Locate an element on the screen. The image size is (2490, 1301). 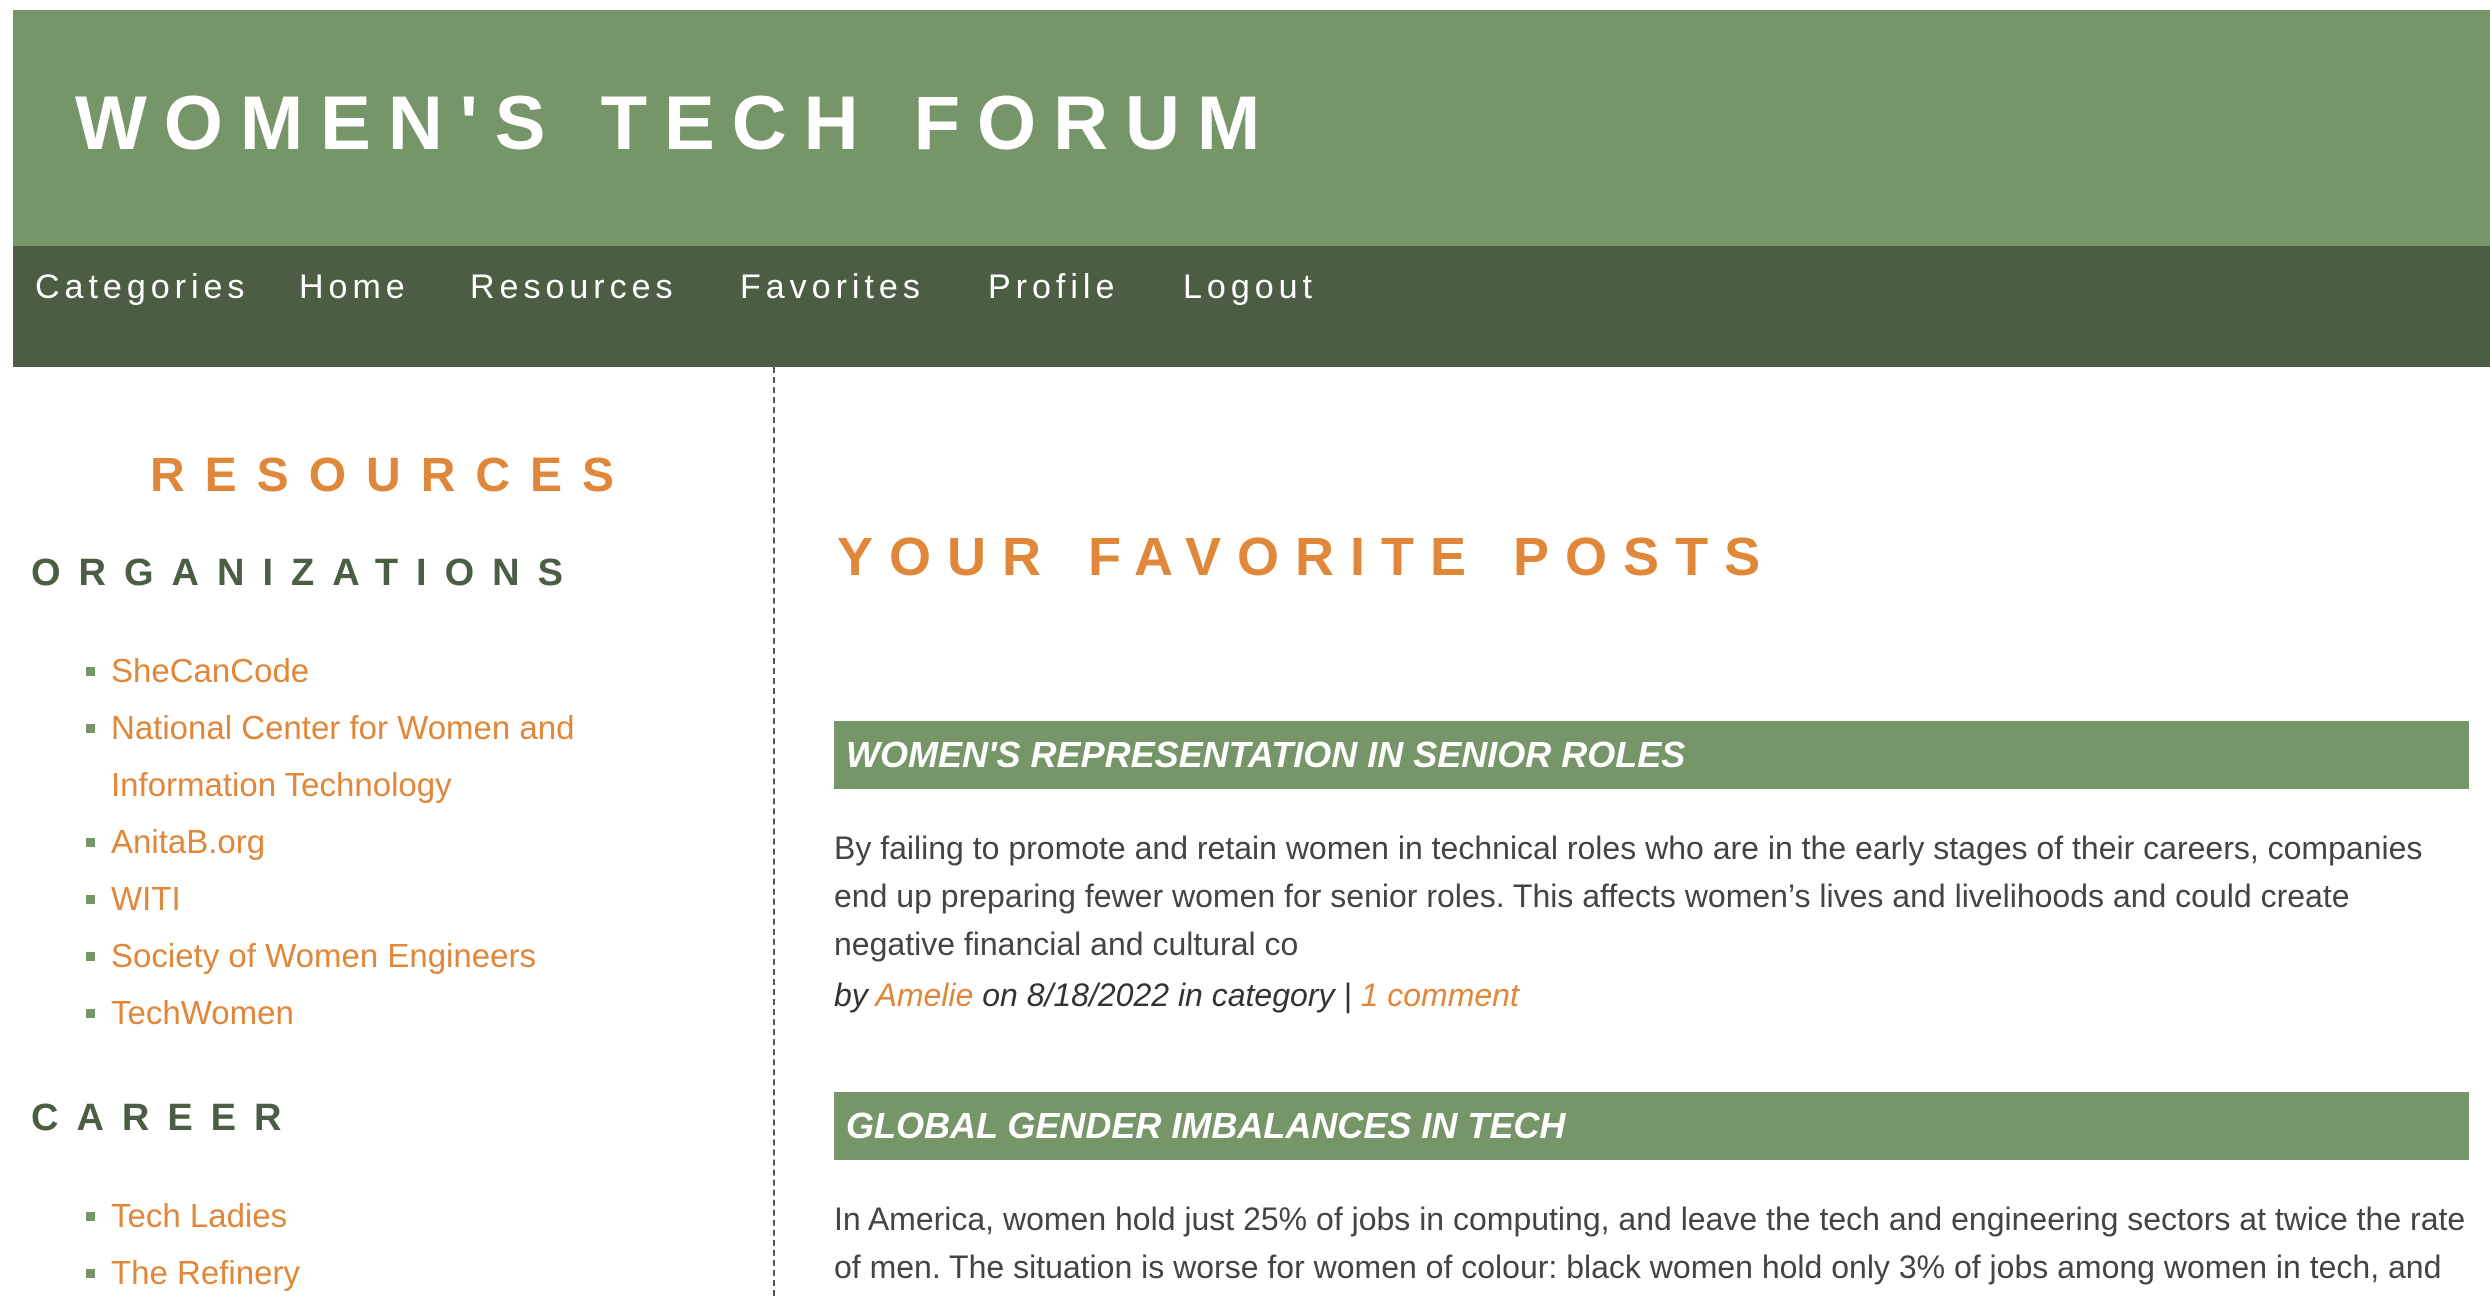
career-list: Tech Ladies The Refinery is located at coordinates (305, 1244).